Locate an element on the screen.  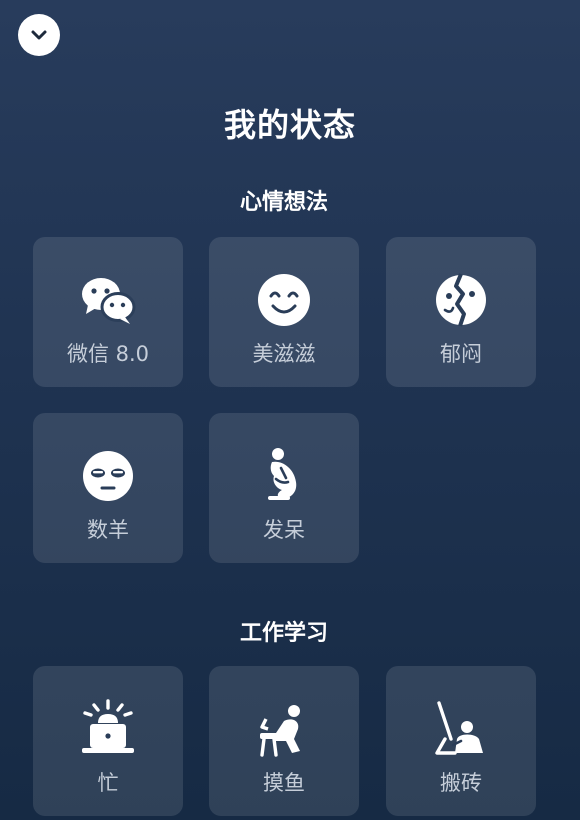
status-tile-working: 搬砖 is located at coordinates (461, 741).